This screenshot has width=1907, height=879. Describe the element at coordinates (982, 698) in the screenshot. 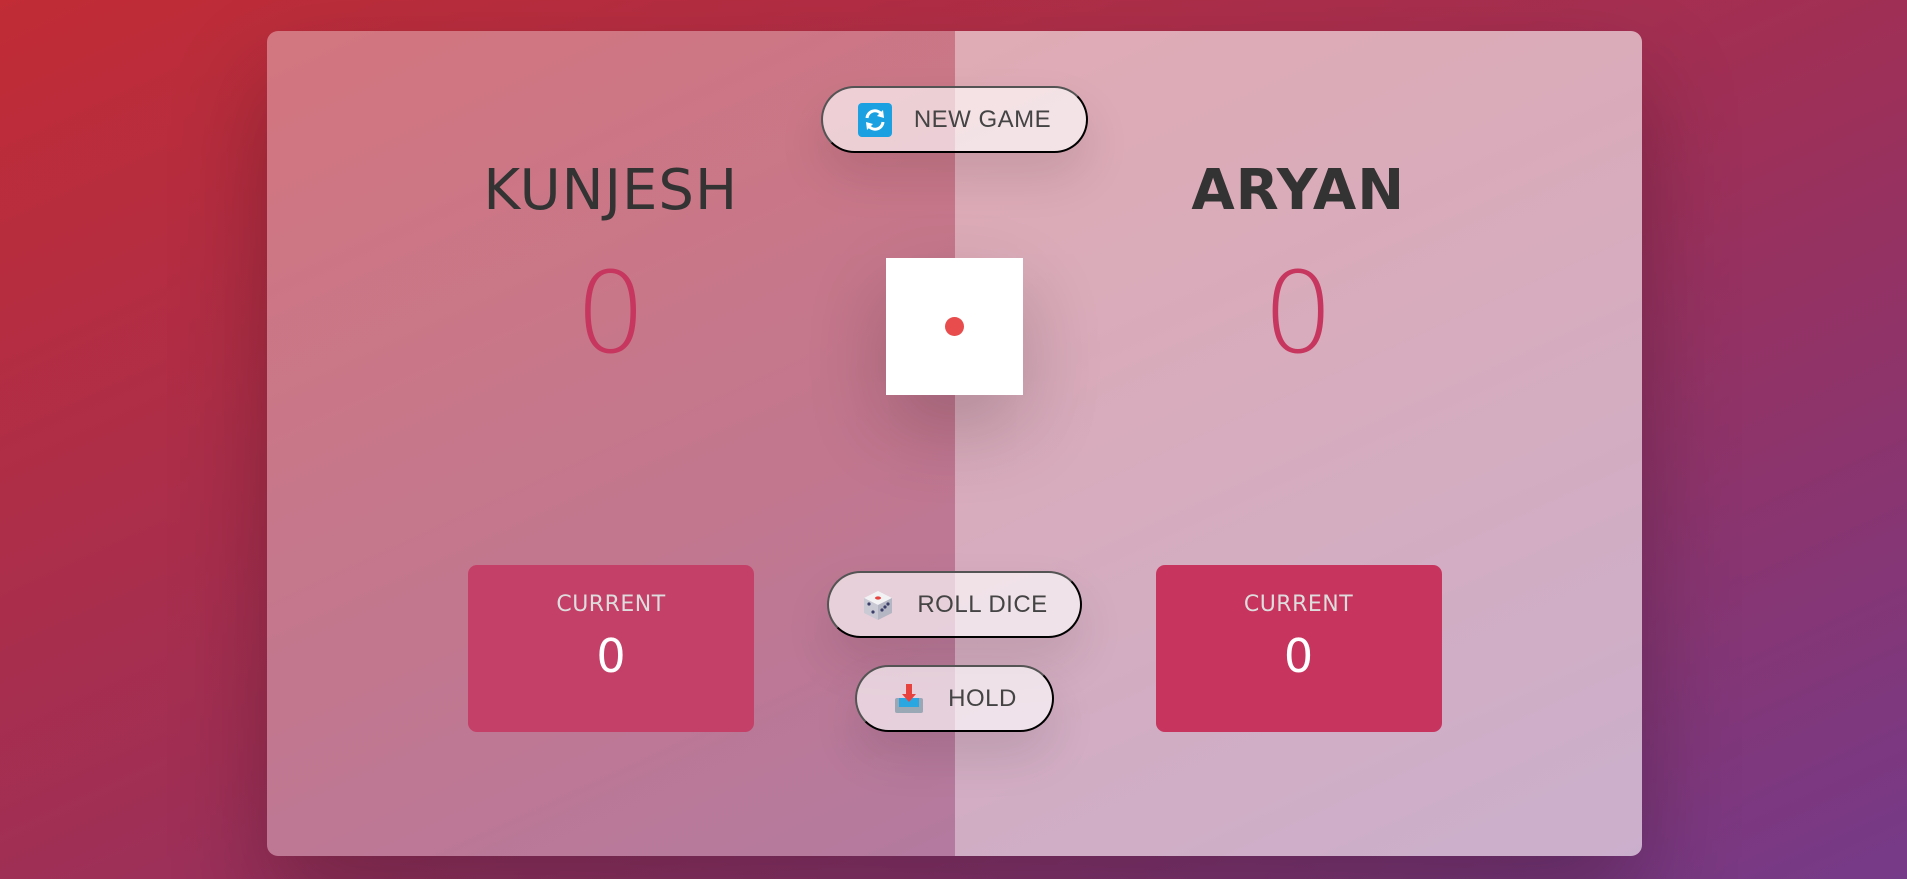

I see `hold-label: HOLD` at that location.